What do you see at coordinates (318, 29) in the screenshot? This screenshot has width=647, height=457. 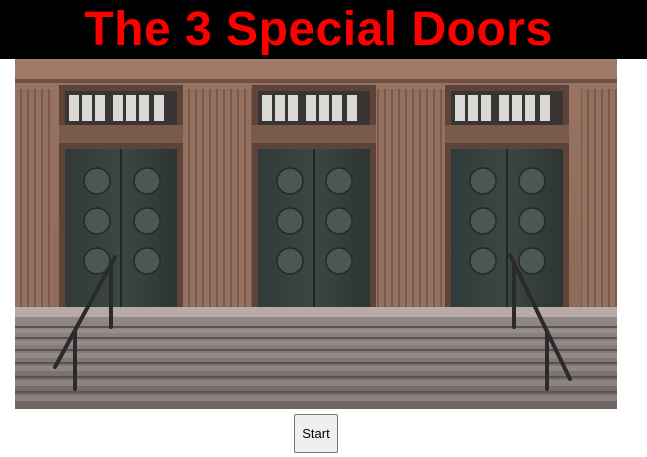 I see `page-title: The 3 Special Doors` at bounding box center [318, 29].